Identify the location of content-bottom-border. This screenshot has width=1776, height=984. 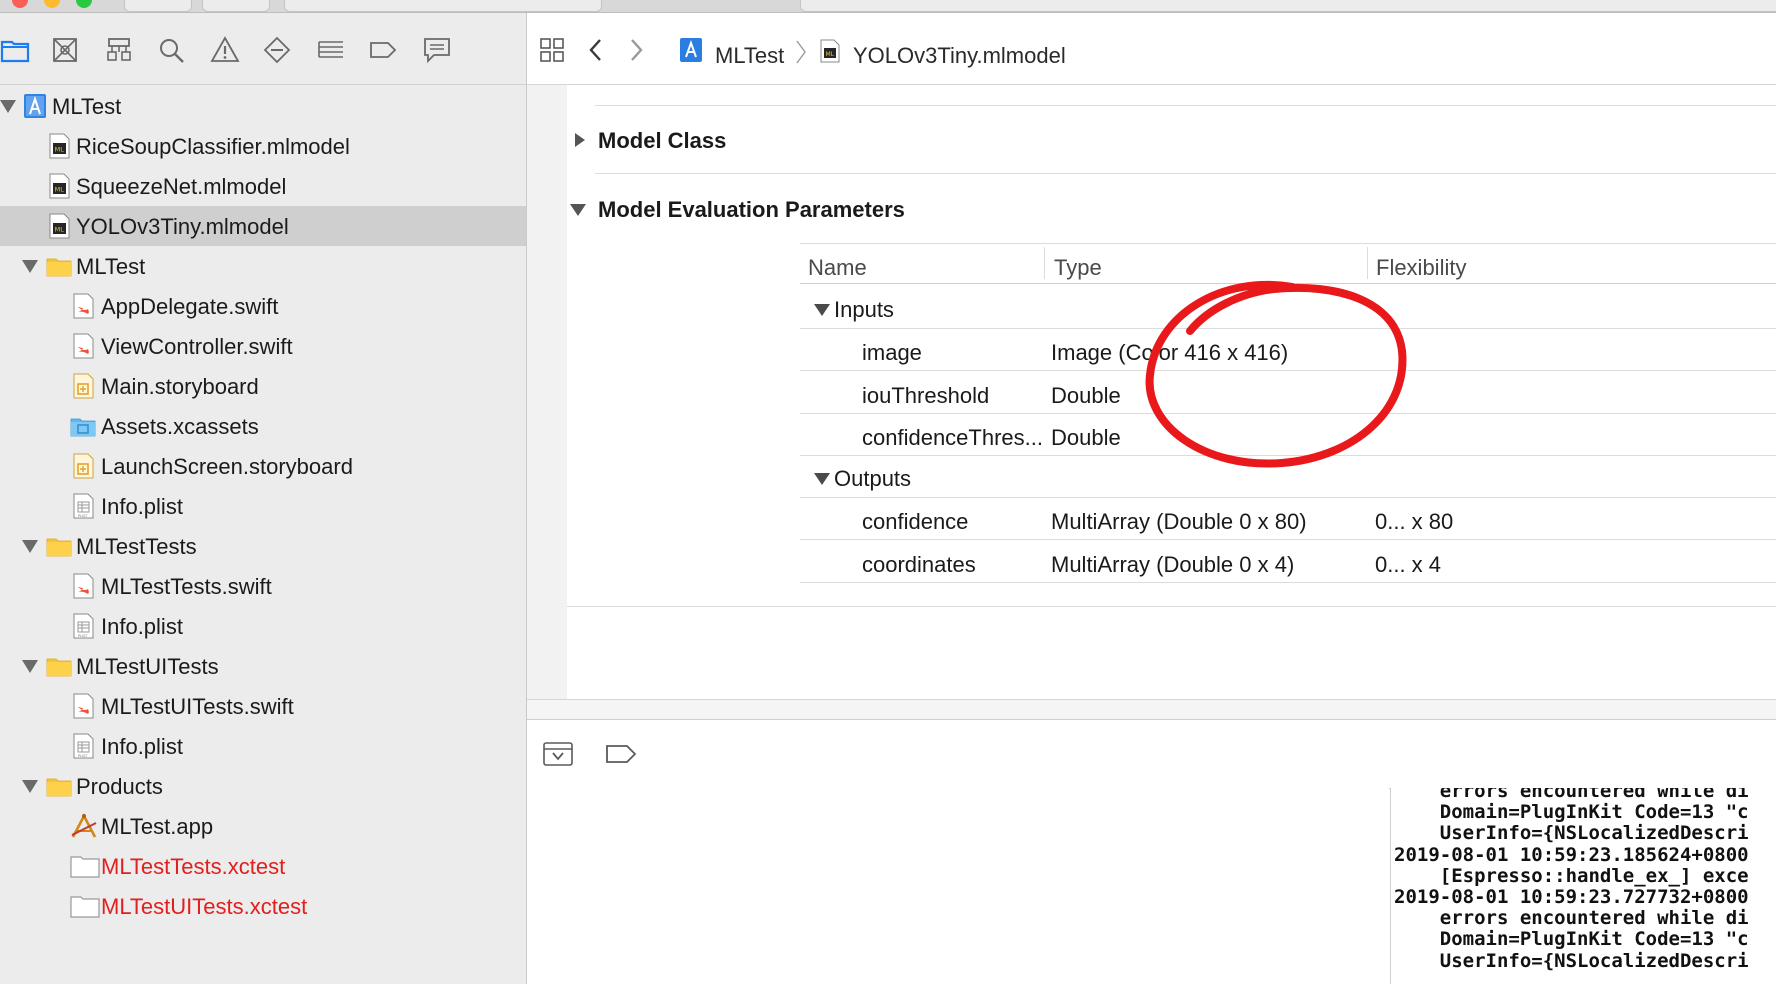
(1171, 606).